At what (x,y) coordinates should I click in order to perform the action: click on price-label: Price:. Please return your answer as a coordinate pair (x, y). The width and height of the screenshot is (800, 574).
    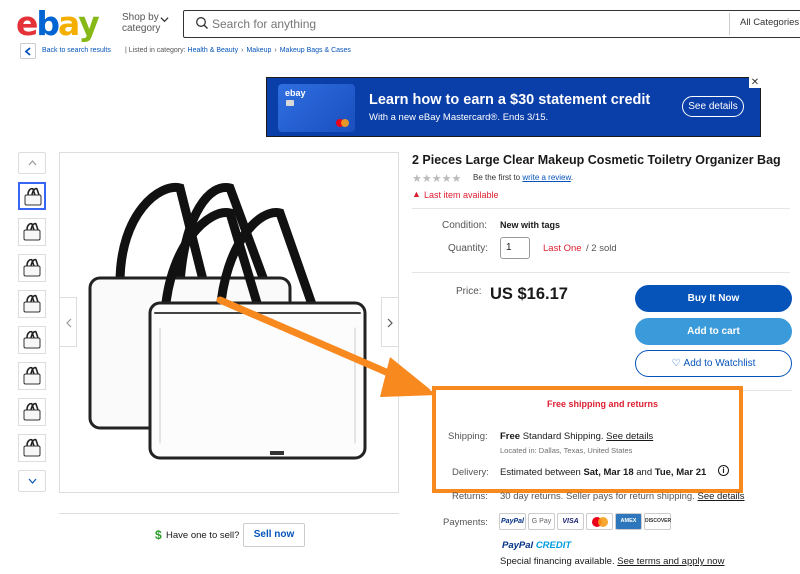
    Looking at the image, I should click on (469, 291).